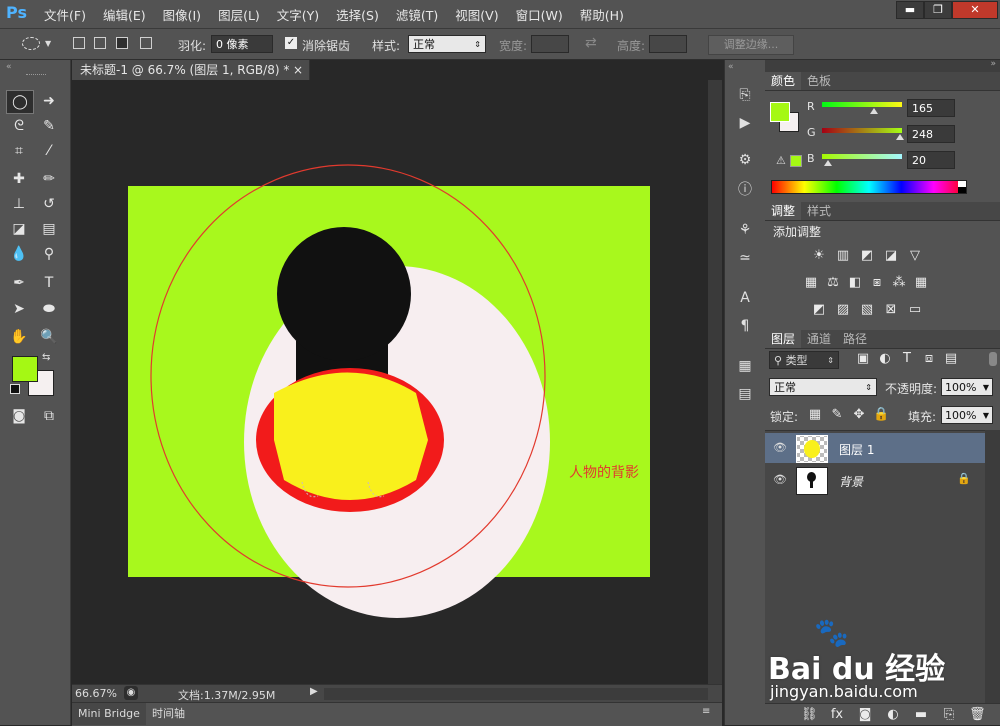 This screenshot has height=726, width=1000. What do you see at coordinates (882, 65) in the screenshot?
I see `panel-dock-header: »` at bounding box center [882, 65].